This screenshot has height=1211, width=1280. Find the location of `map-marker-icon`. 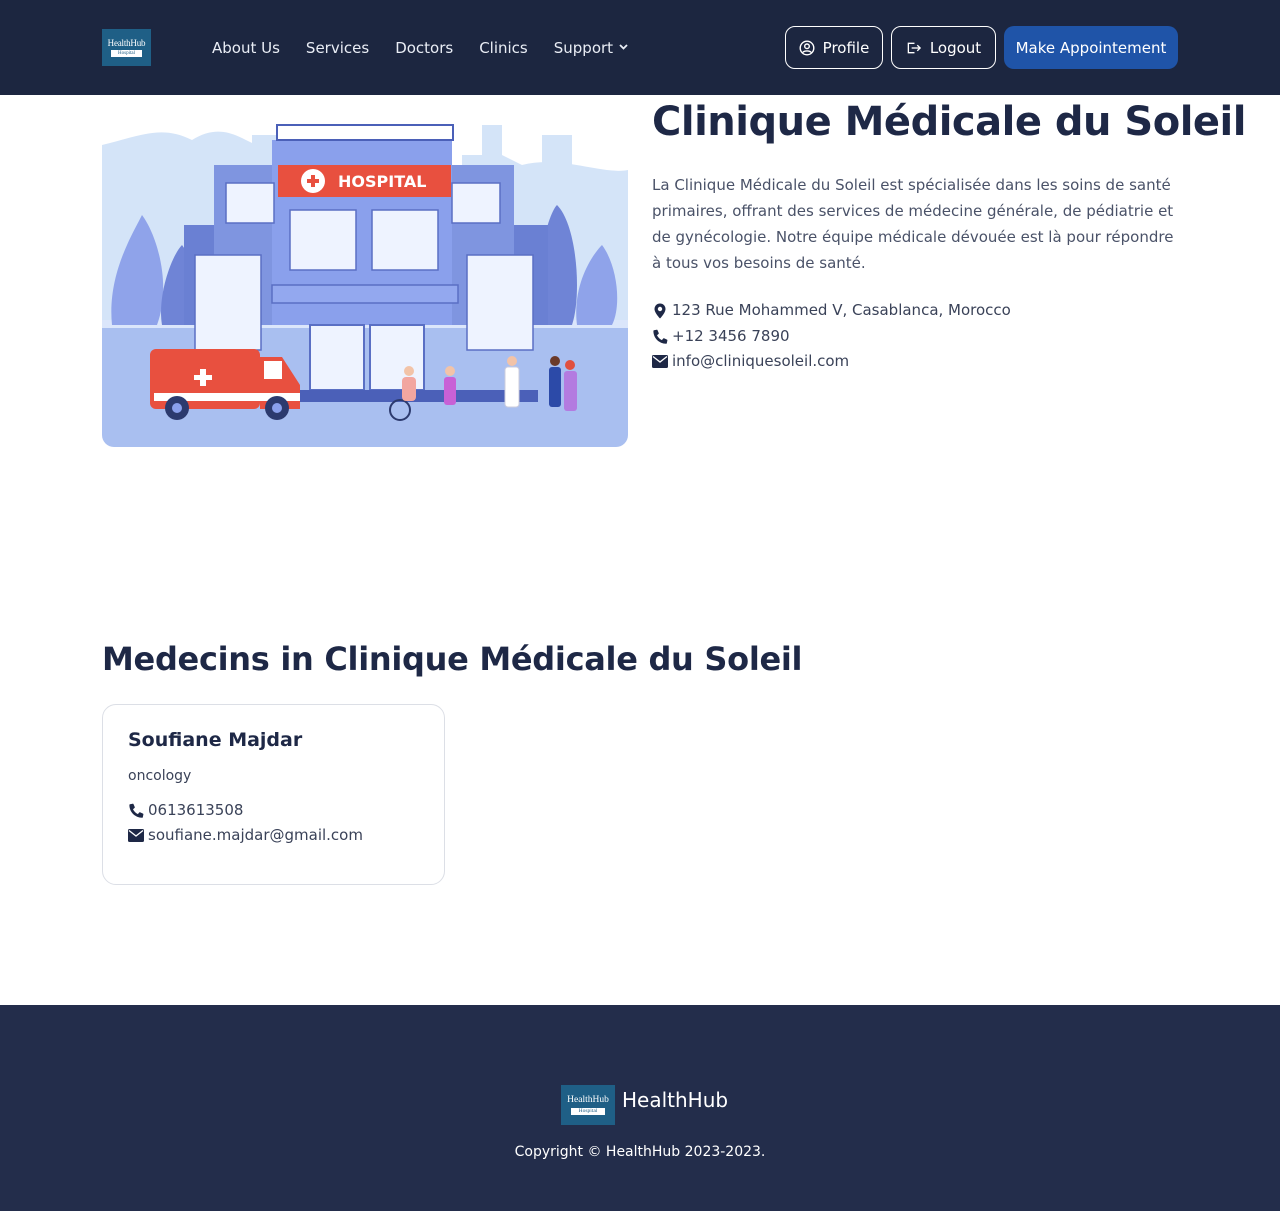

map-marker-icon is located at coordinates (660, 311).